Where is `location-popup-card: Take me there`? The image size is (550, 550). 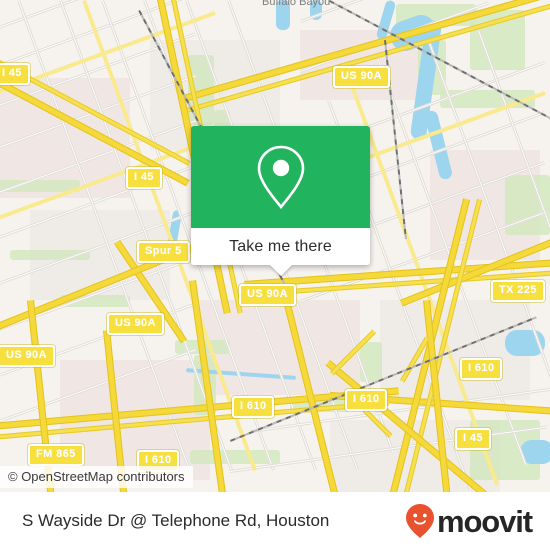
location-popup-card: Take me there is located at coordinates (280, 201).